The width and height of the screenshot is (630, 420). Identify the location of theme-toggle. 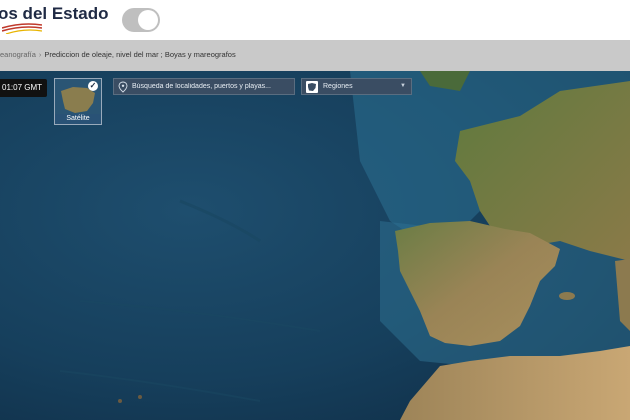
(141, 20).